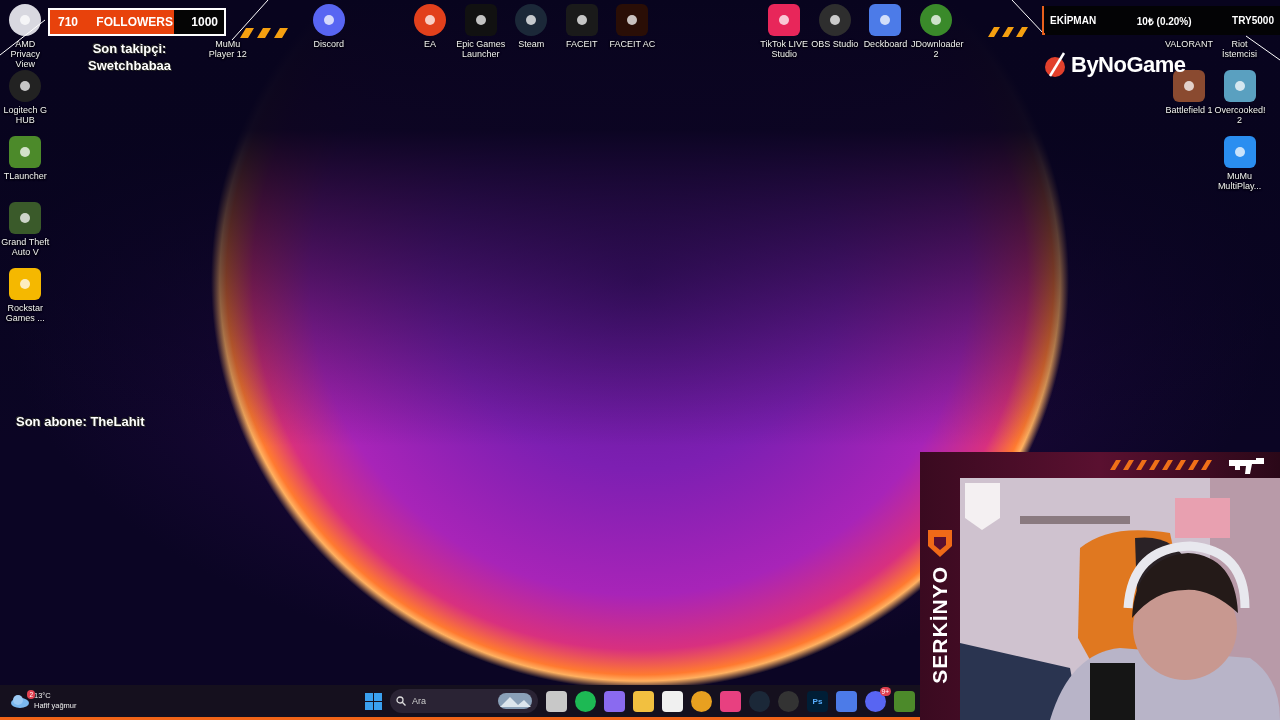  Describe the element at coordinates (1247, 465) in the screenshot. I see `gun-icon` at that location.